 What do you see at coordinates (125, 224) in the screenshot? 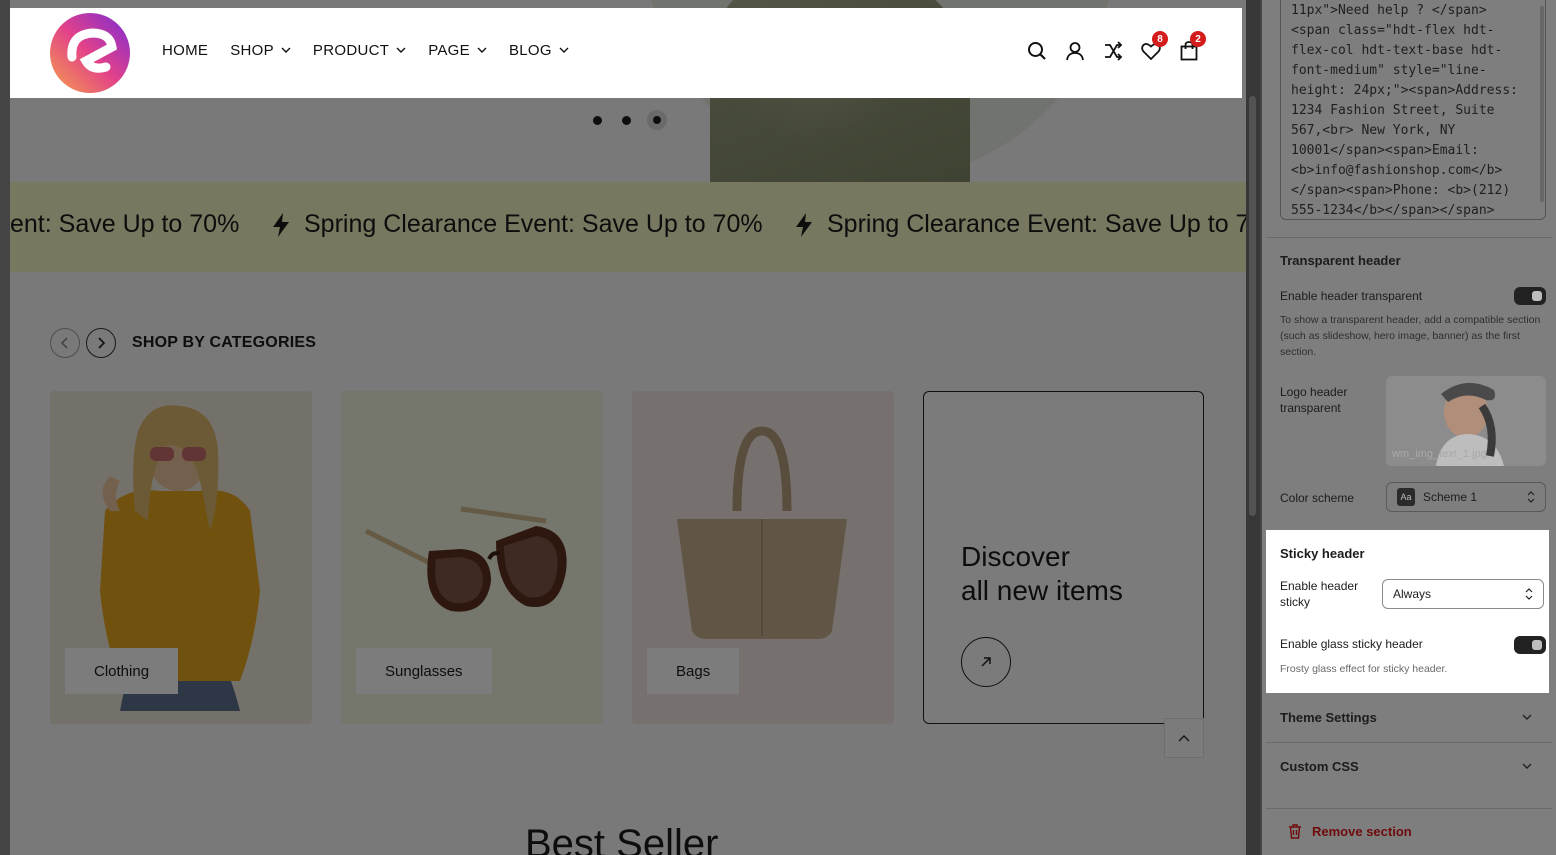
I see `marquee-text: ent: Save Up to 70%` at bounding box center [125, 224].